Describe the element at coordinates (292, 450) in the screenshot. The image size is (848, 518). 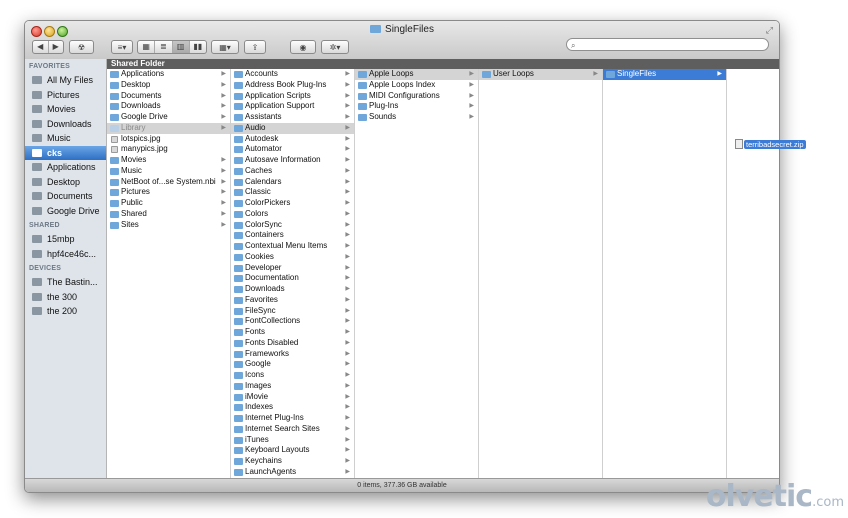
I see `list-item: Keyboard Layouts ▶` at that location.